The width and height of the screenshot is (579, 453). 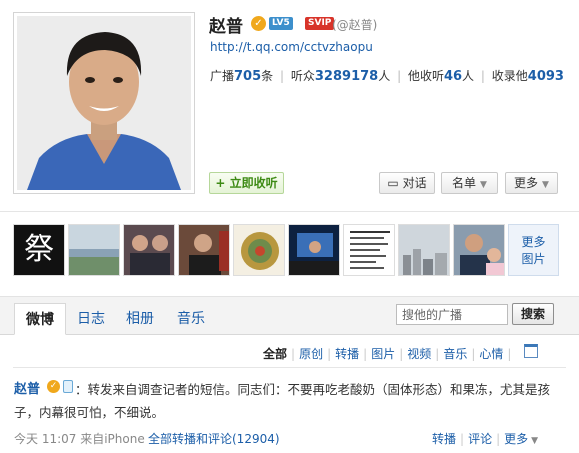 I want to click on filter-music: 音乐, so click(x=455, y=354).